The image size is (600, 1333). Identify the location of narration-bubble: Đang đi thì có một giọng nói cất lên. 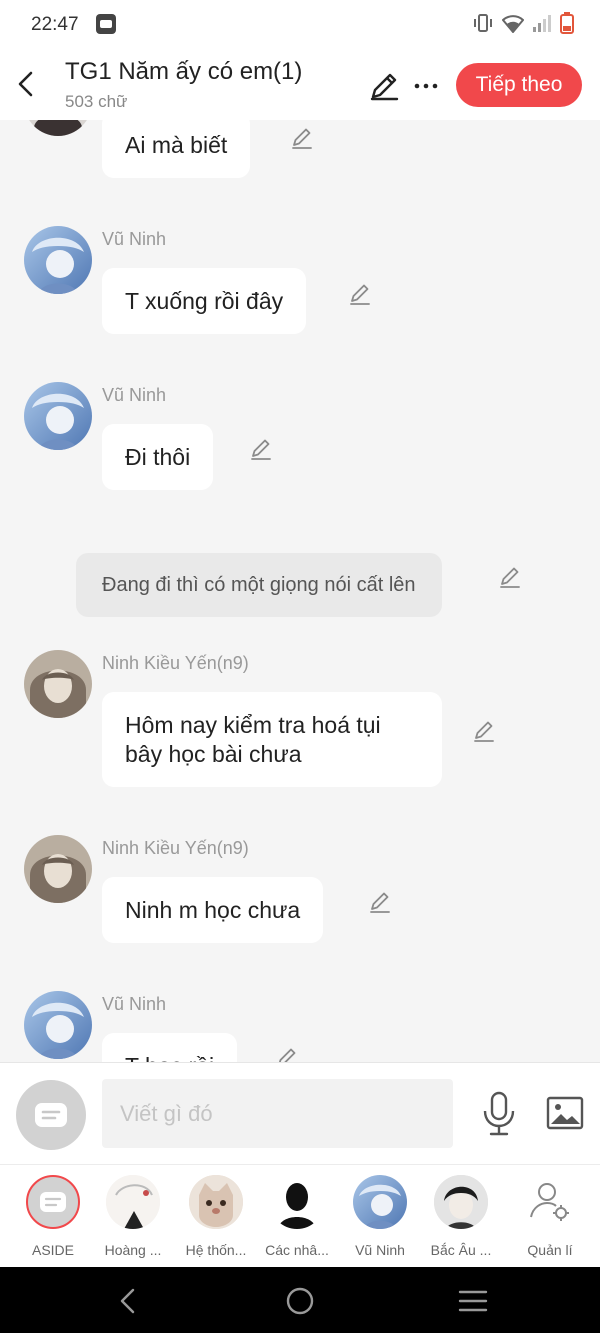
(259, 585).